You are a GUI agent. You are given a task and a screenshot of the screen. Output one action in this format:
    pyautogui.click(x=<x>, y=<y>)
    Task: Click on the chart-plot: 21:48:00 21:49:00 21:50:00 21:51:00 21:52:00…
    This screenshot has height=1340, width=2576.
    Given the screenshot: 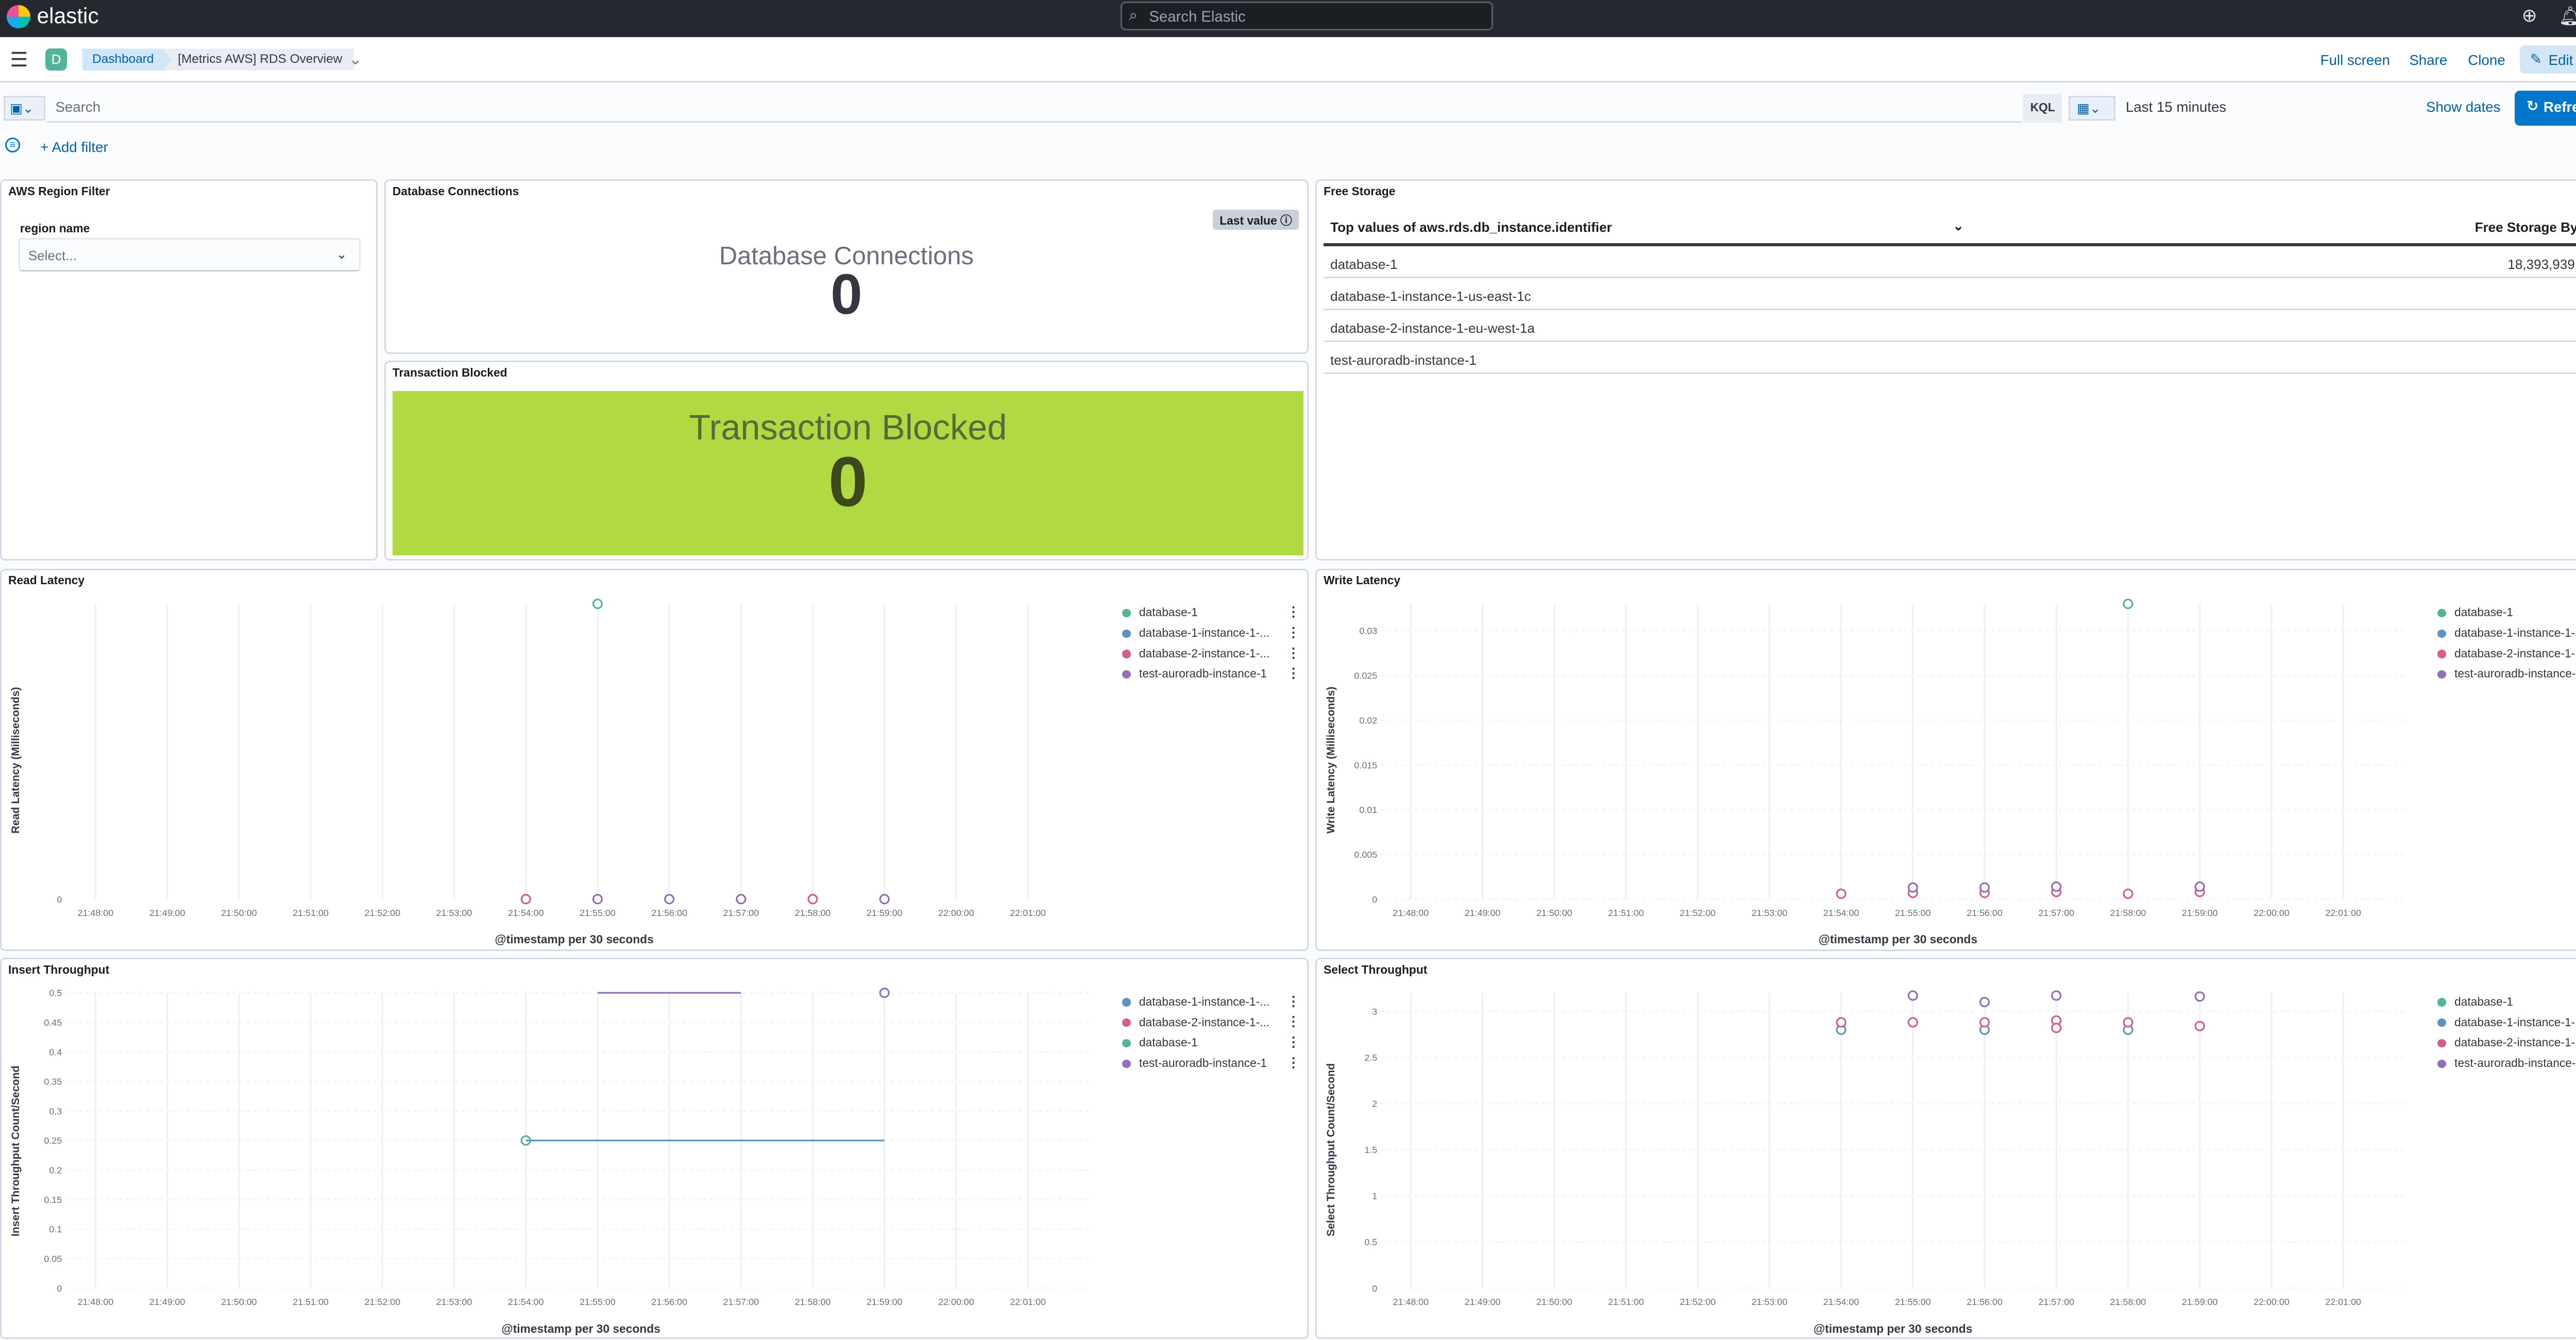 What is the action you would take?
    pyautogui.click(x=1881, y=758)
    